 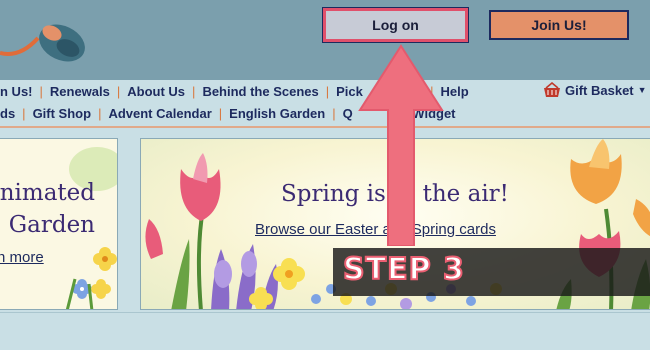 What do you see at coordinates (22, 257) in the screenshot?
I see `learn-more-link: n more` at bounding box center [22, 257].